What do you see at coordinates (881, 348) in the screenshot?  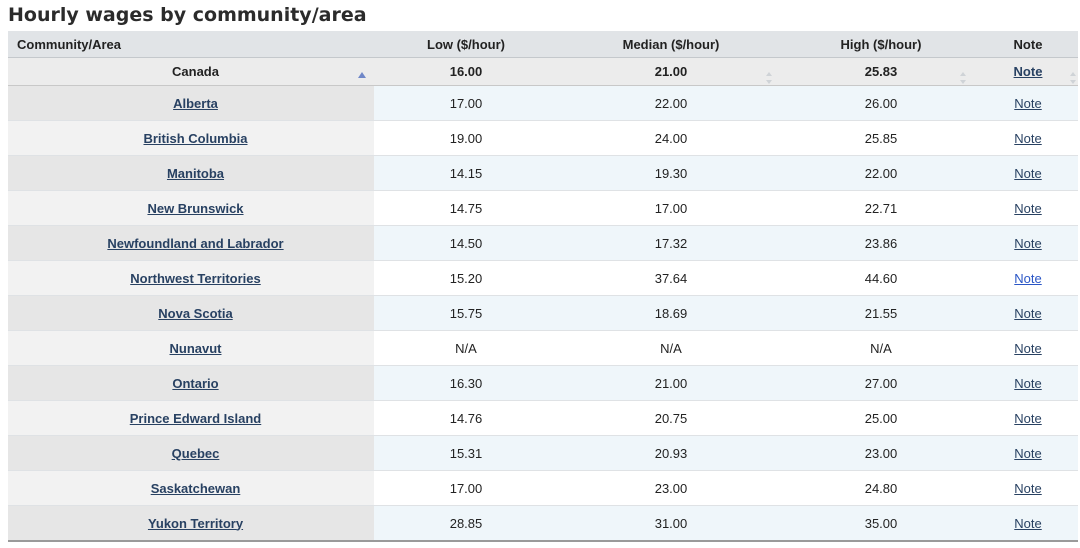 I see `high-cell: N/A` at bounding box center [881, 348].